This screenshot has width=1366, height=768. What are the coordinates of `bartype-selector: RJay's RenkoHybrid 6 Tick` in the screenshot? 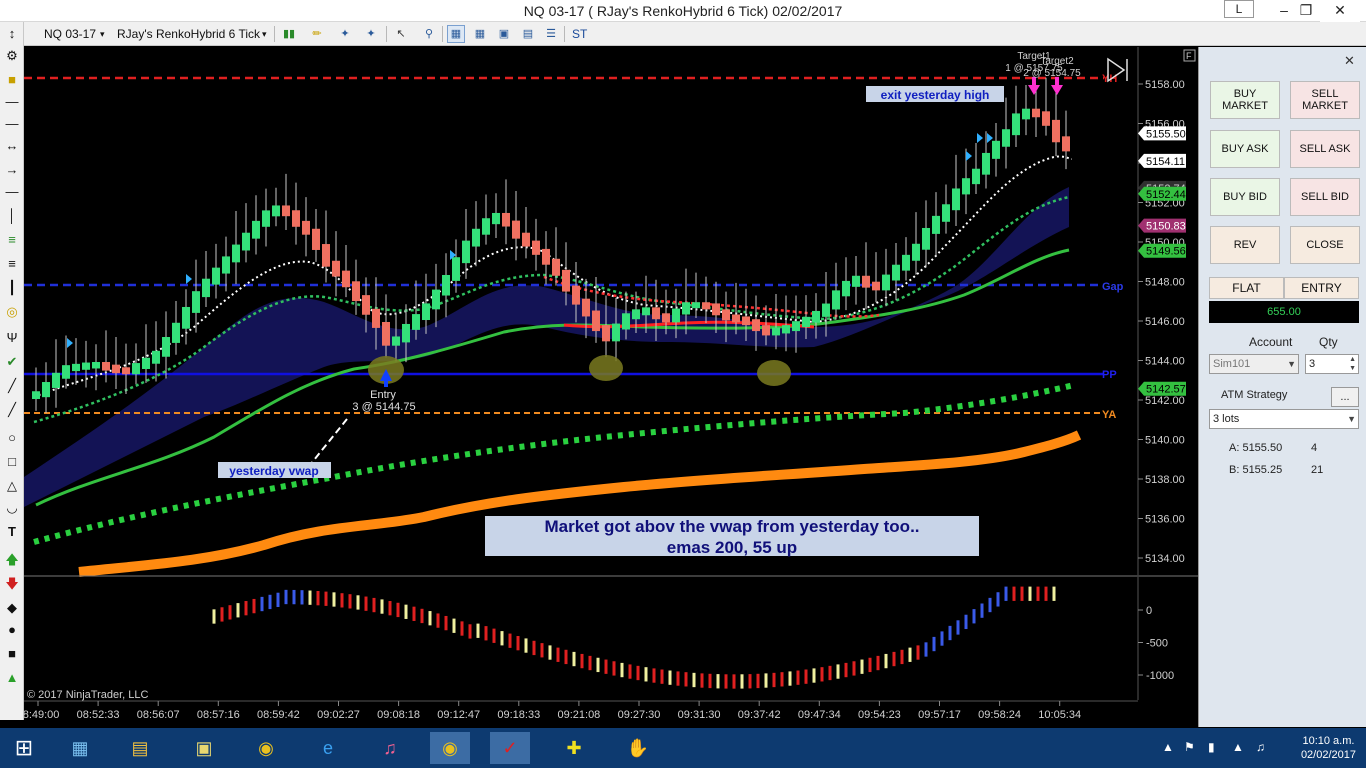 It's located at (188, 34).